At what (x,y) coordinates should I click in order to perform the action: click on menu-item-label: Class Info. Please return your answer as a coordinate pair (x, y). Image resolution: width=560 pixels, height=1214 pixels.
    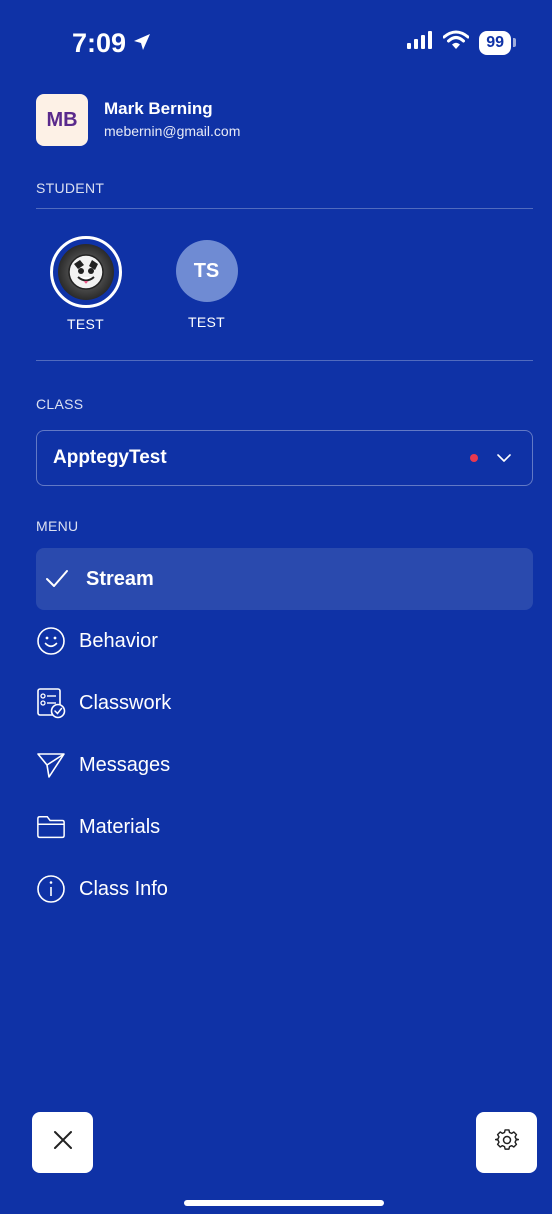
    Looking at the image, I should click on (123, 888).